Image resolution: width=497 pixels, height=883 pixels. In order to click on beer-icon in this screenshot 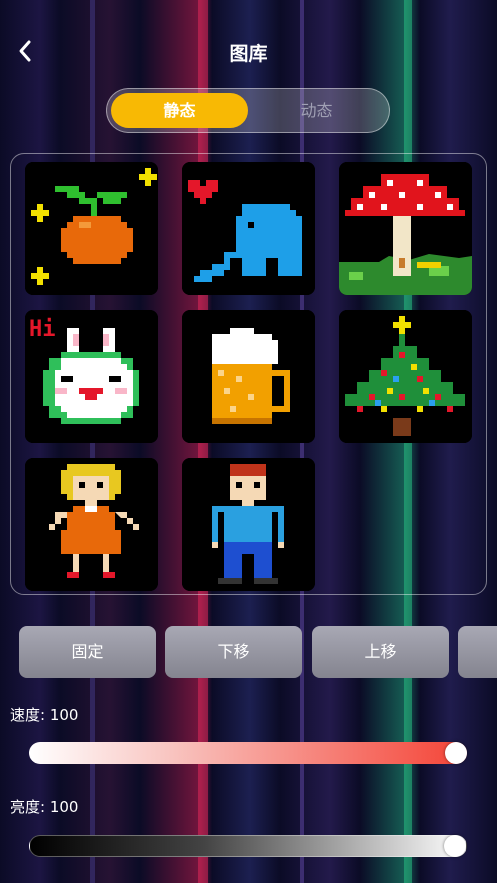, I will do `click(248, 376)`.